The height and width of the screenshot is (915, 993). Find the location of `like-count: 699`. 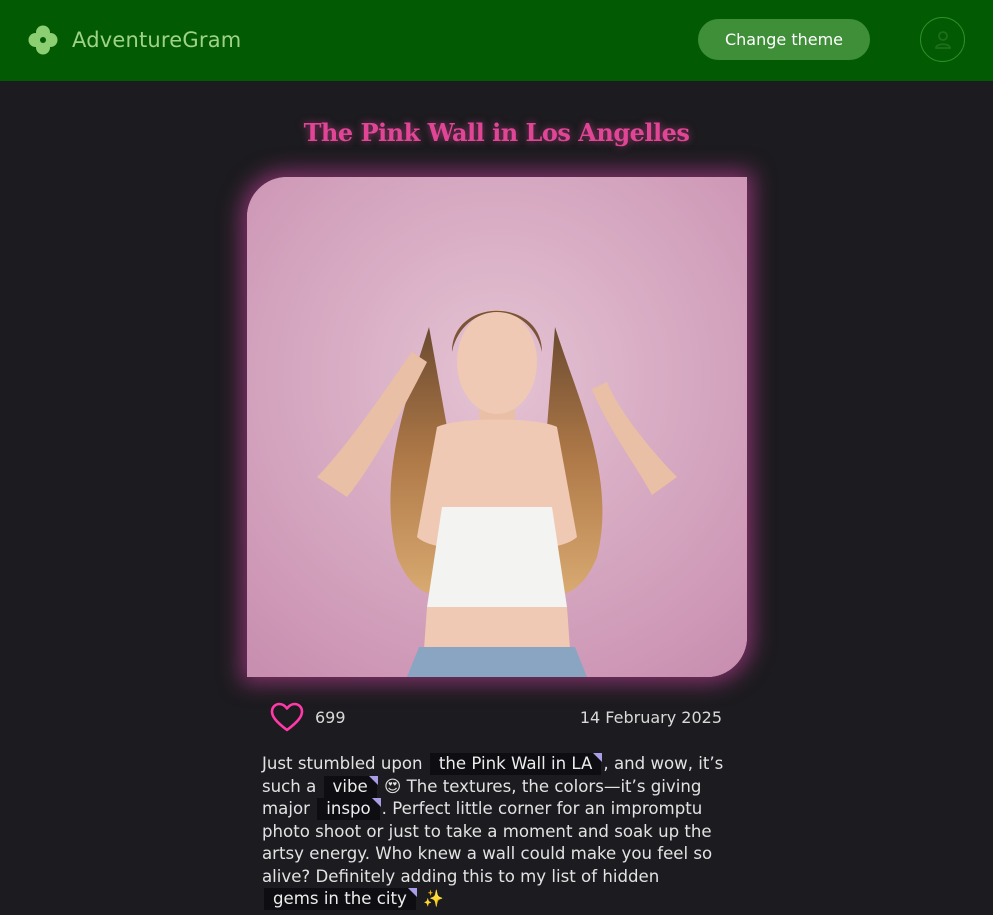

like-count: 699 is located at coordinates (330, 717).